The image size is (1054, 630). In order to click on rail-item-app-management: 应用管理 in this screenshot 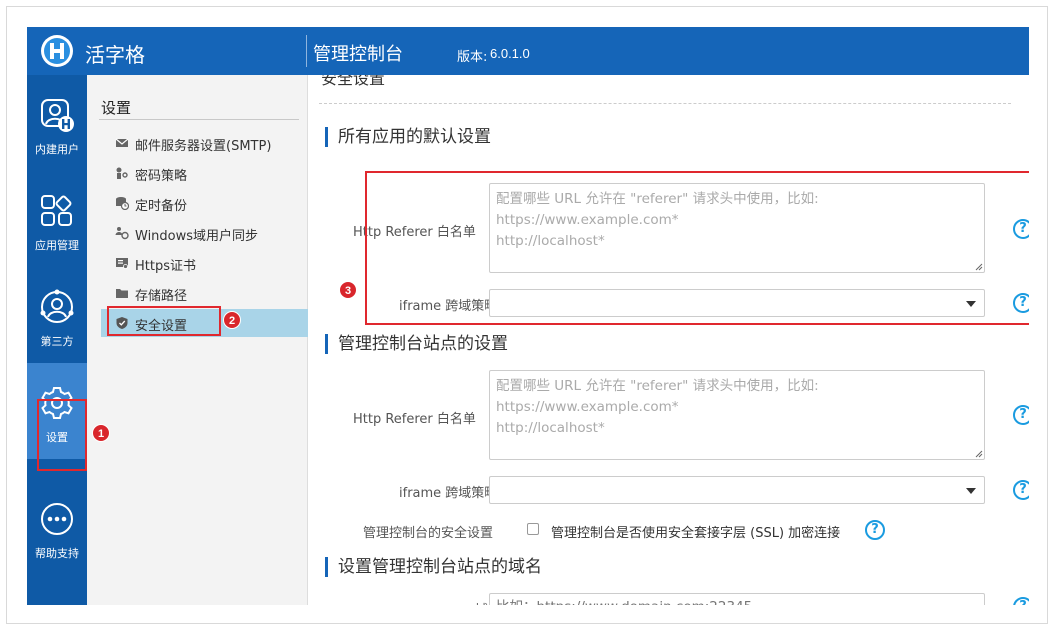, I will do `click(57, 219)`.